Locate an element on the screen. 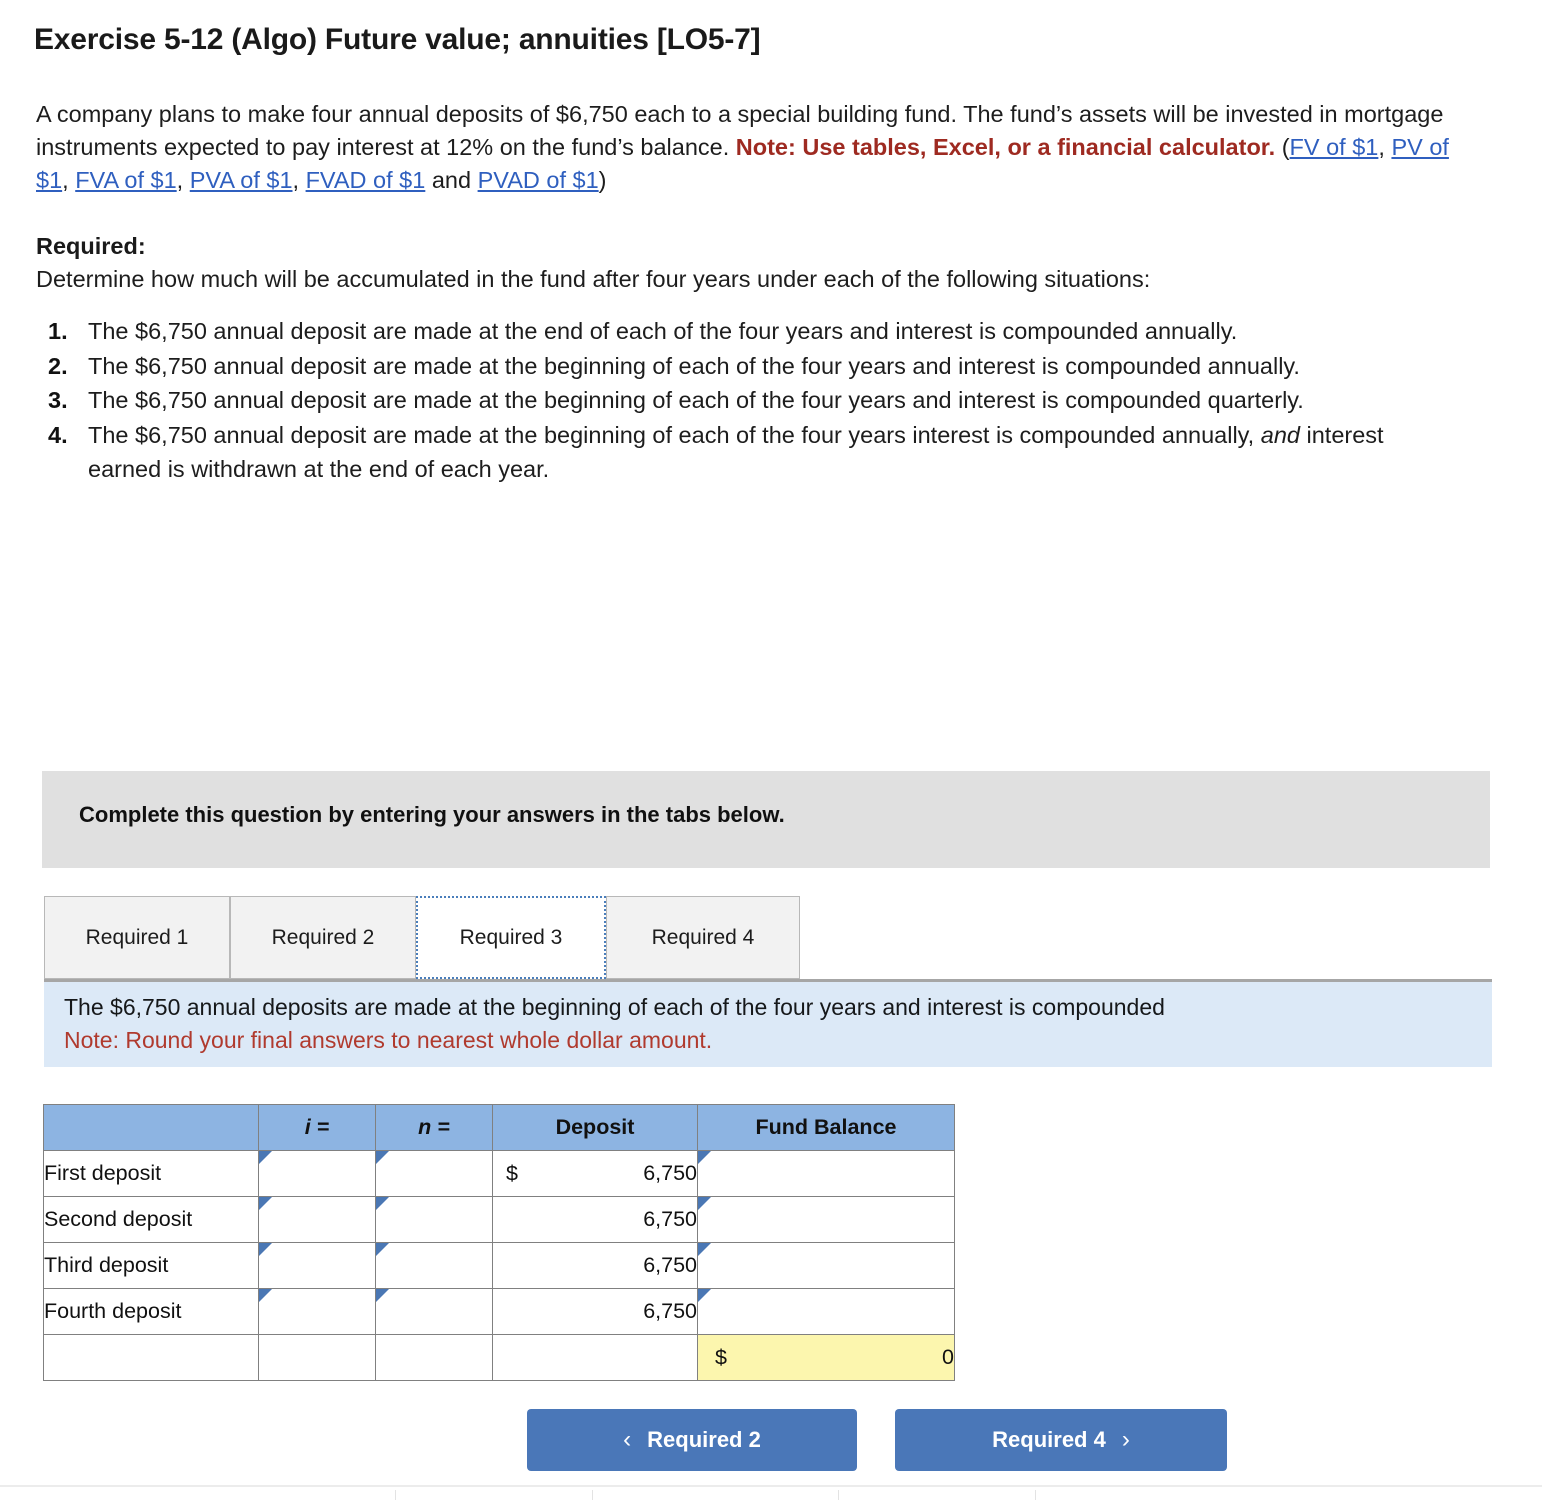  tab-required-2-label: Required 2 is located at coordinates (323, 937).